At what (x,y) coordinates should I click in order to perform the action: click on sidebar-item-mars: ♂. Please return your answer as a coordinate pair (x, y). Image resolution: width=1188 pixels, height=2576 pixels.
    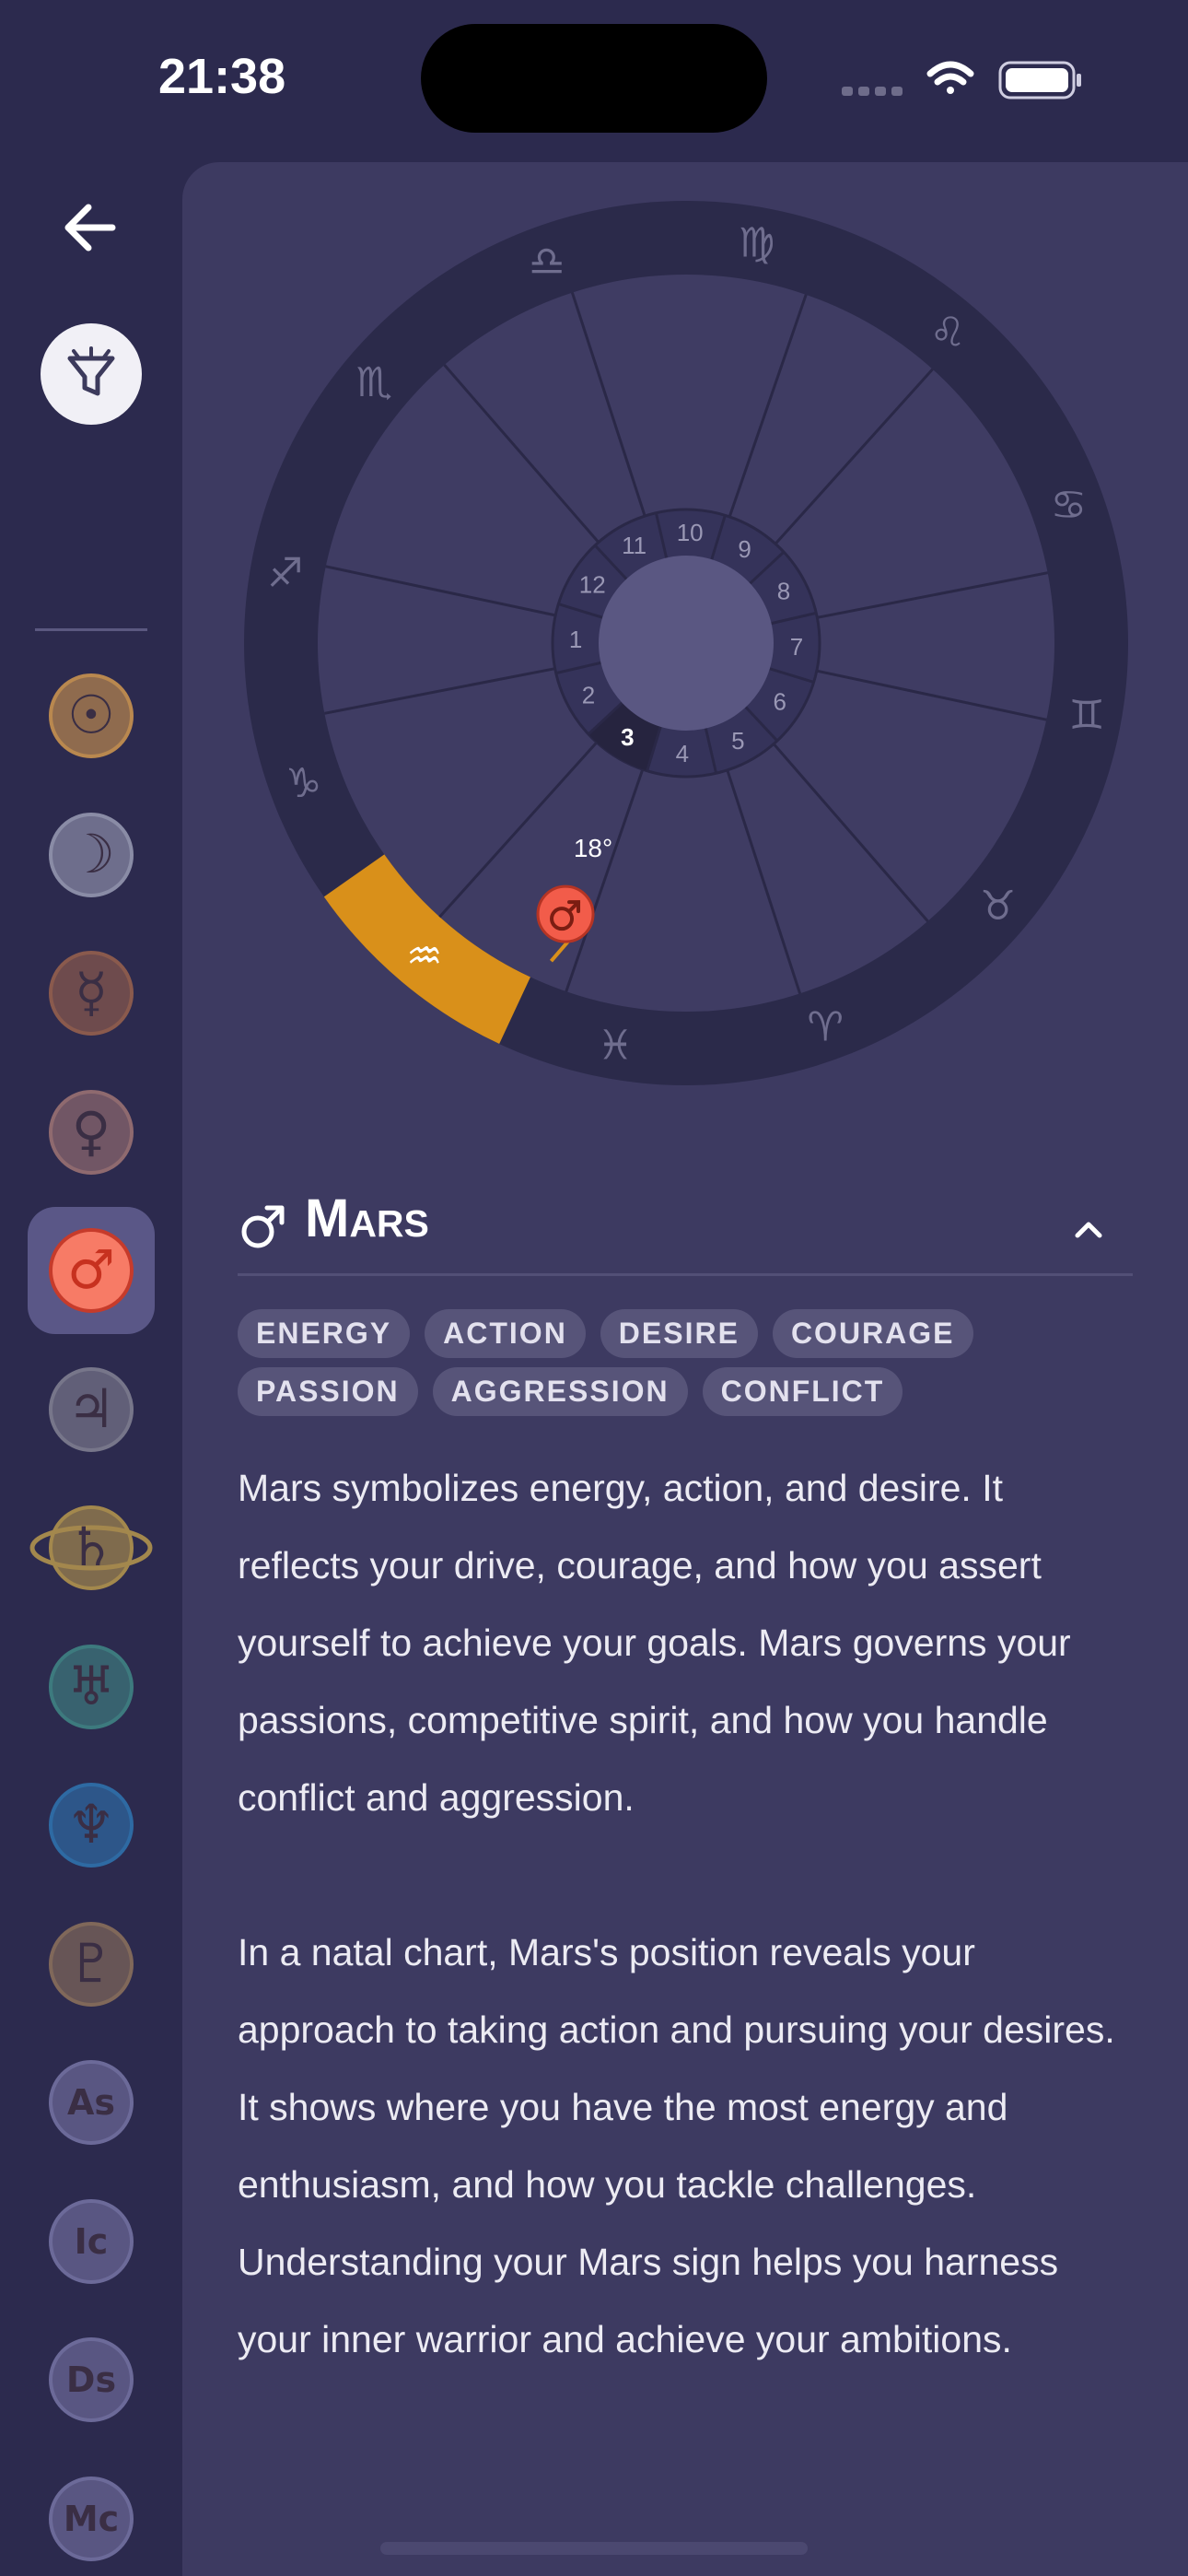
    Looking at the image, I should click on (91, 1270).